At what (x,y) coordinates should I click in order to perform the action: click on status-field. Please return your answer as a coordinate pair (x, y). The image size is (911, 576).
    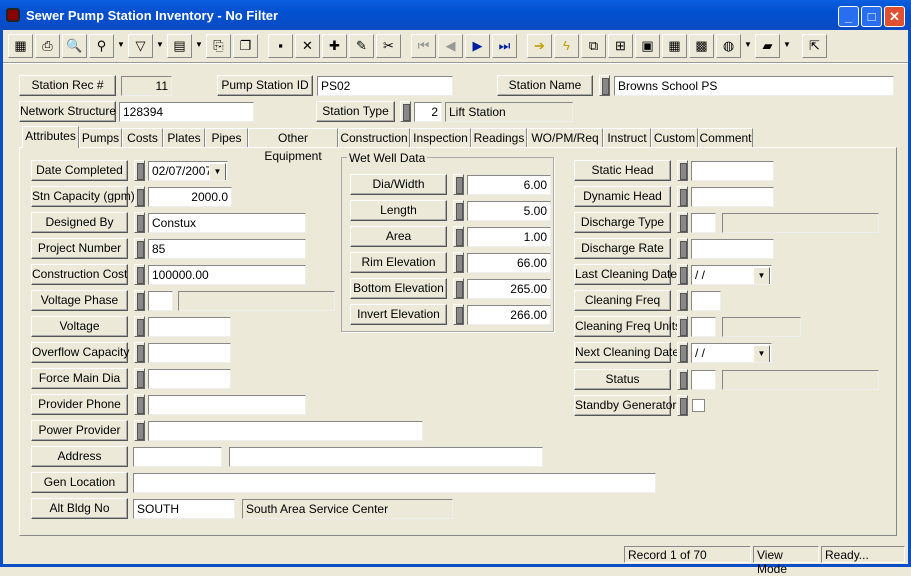
    Looking at the image, I should click on (703, 380).